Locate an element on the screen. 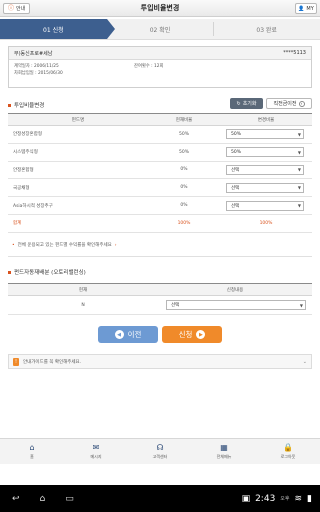 The height and width of the screenshot is (512, 320). clock-time: 2:43 is located at coordinates (265, 498).